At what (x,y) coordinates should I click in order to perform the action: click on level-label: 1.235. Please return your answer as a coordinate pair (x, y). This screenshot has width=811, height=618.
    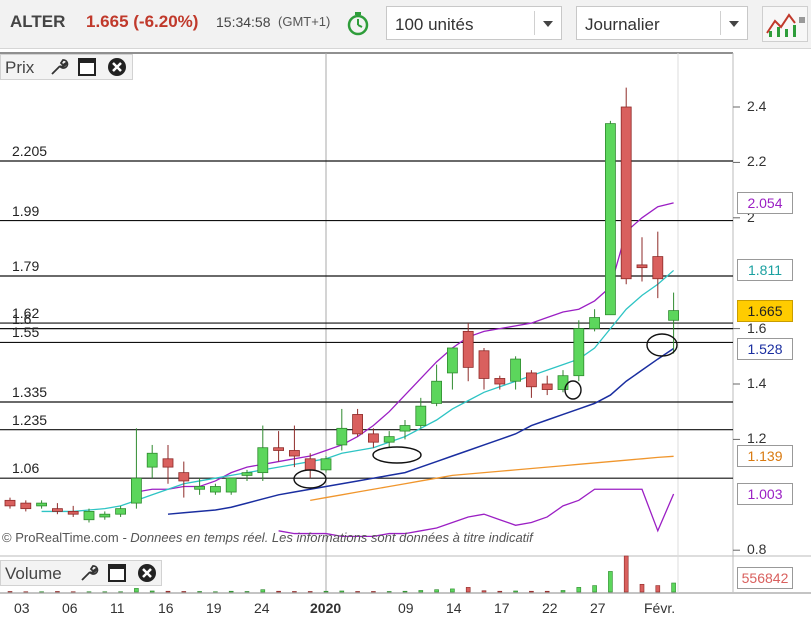
    Looking at the image, I should click on (30, 419).